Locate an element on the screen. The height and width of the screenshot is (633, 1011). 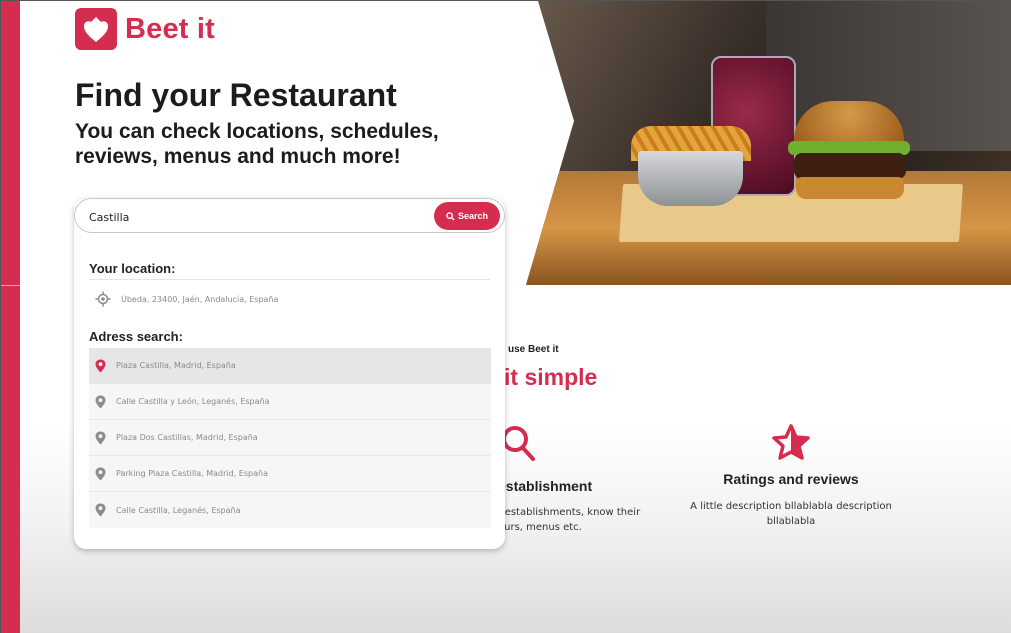
address-result-item: Plaza Castilla, Madrid, España is located at coordinates (290, 366).